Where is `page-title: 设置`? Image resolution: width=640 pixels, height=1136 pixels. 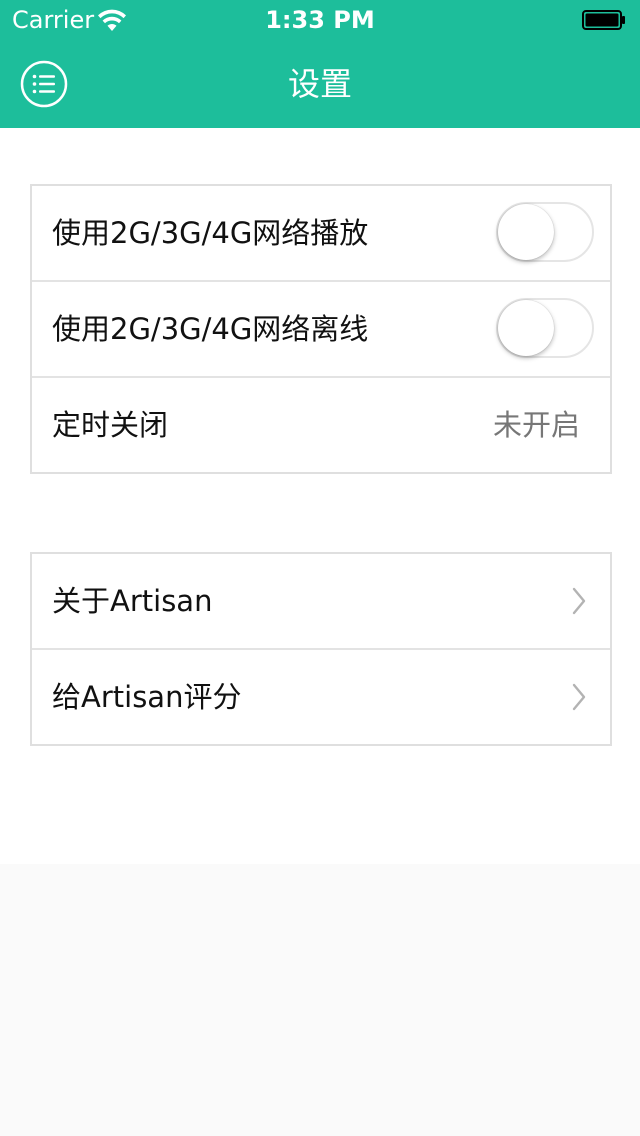
page-title: 设置 is located at coordinates (319, 84).